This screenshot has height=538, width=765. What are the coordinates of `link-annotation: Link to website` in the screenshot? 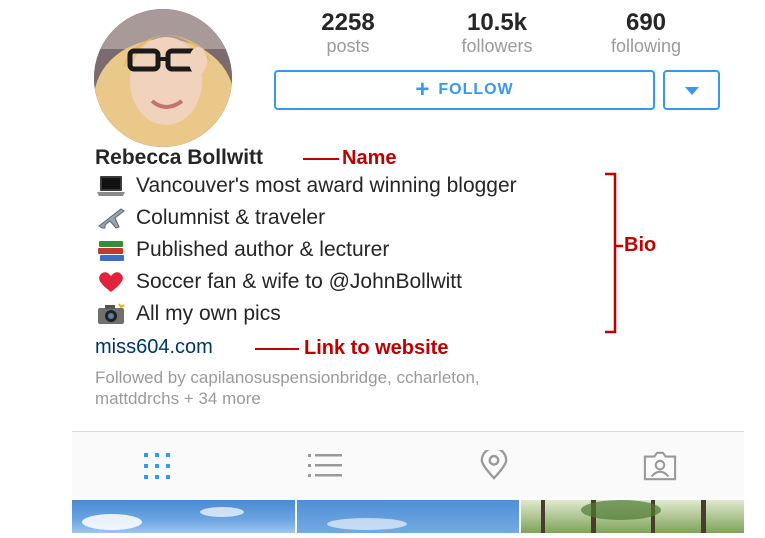 It's located at (376, 348).